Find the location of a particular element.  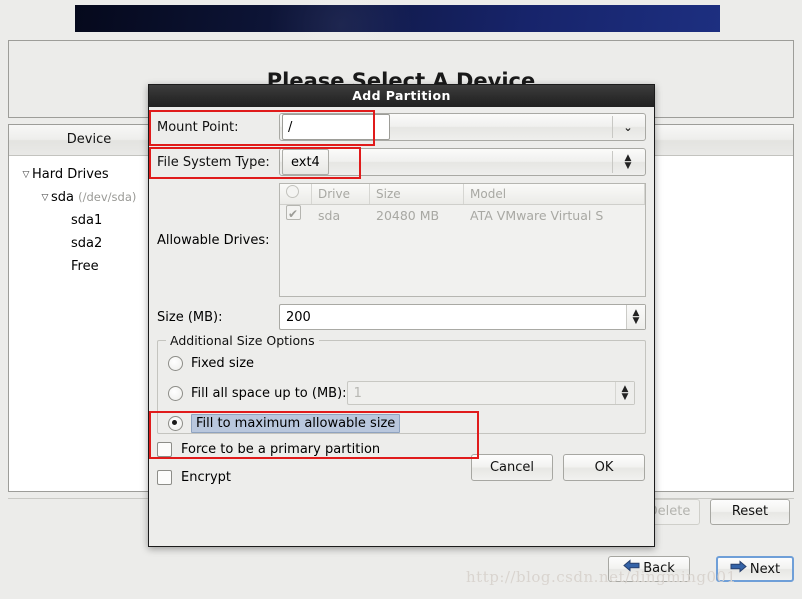

ok-button: OK is located at coordinates (604, 467).